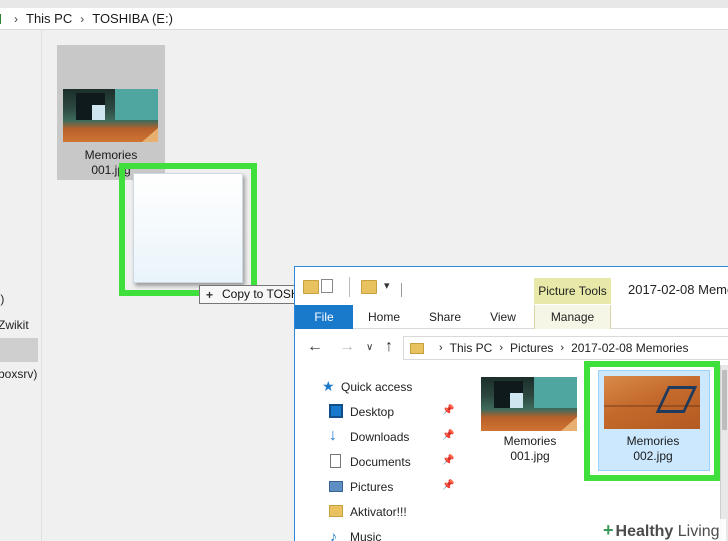 This screenshot has width=728, height=541. What do you see at coordinates (327, 286) in the screenshot?
I see `properties-icon` at bounding box center [327, 286].